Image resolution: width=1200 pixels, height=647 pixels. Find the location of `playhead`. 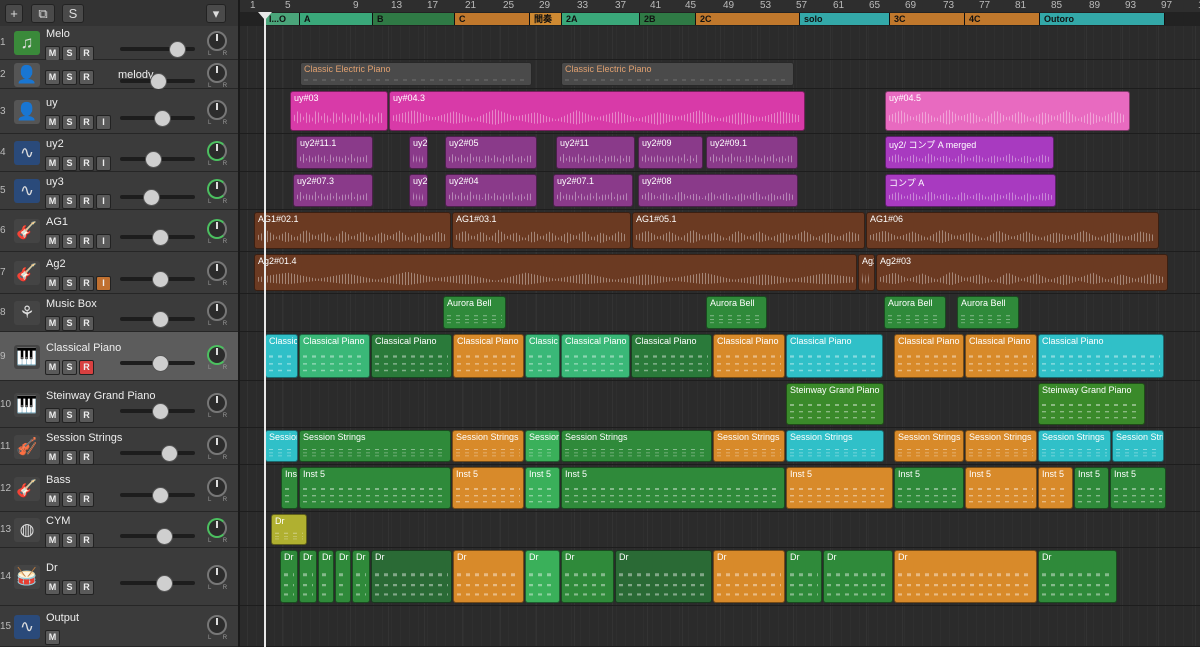

playhead is located at coordinates (265, 329).